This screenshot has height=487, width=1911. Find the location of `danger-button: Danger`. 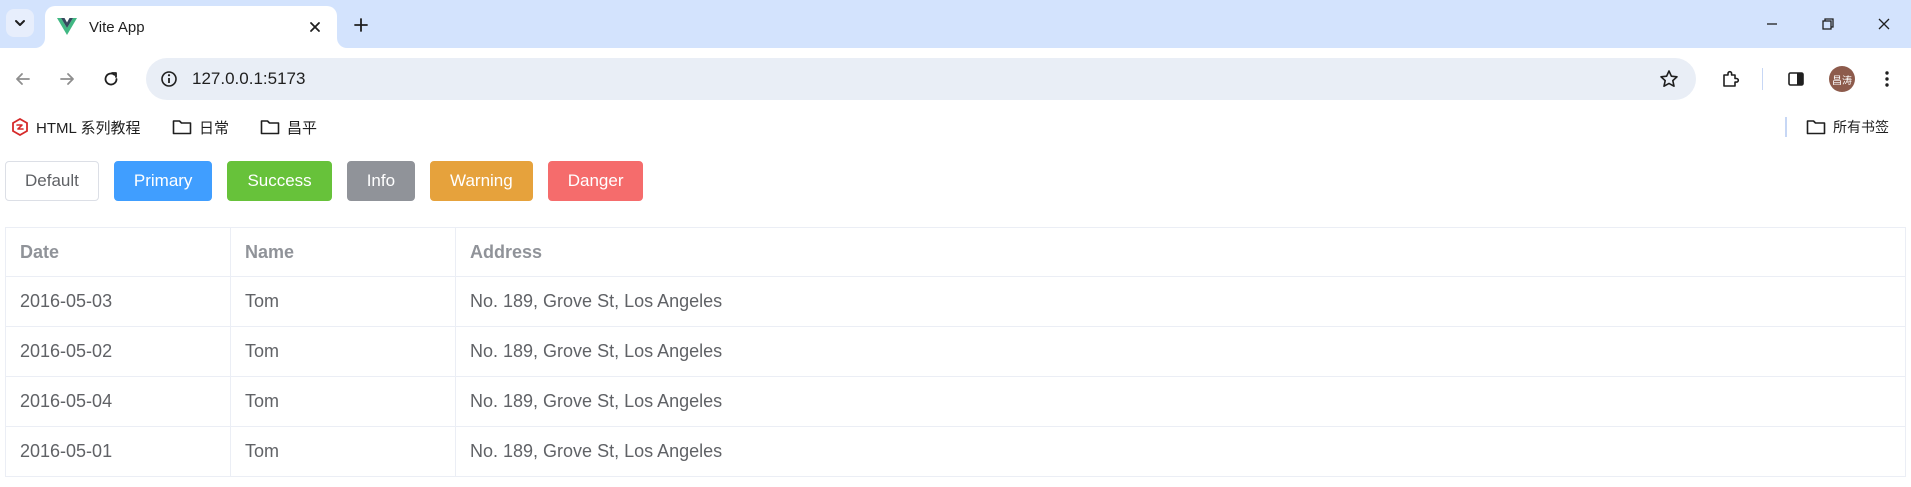

danger-button: Danger is located at coordinates (595, 181).